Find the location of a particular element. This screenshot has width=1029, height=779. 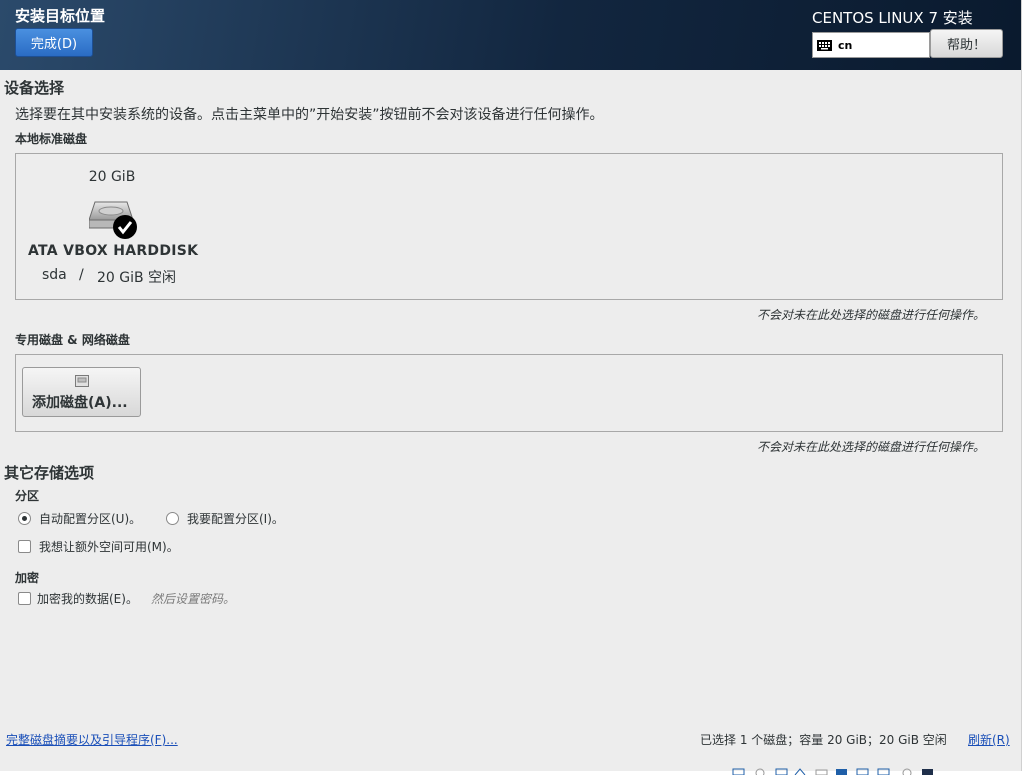

other-storage-title: 其它存储选项 is located at coordinates (49, 473).